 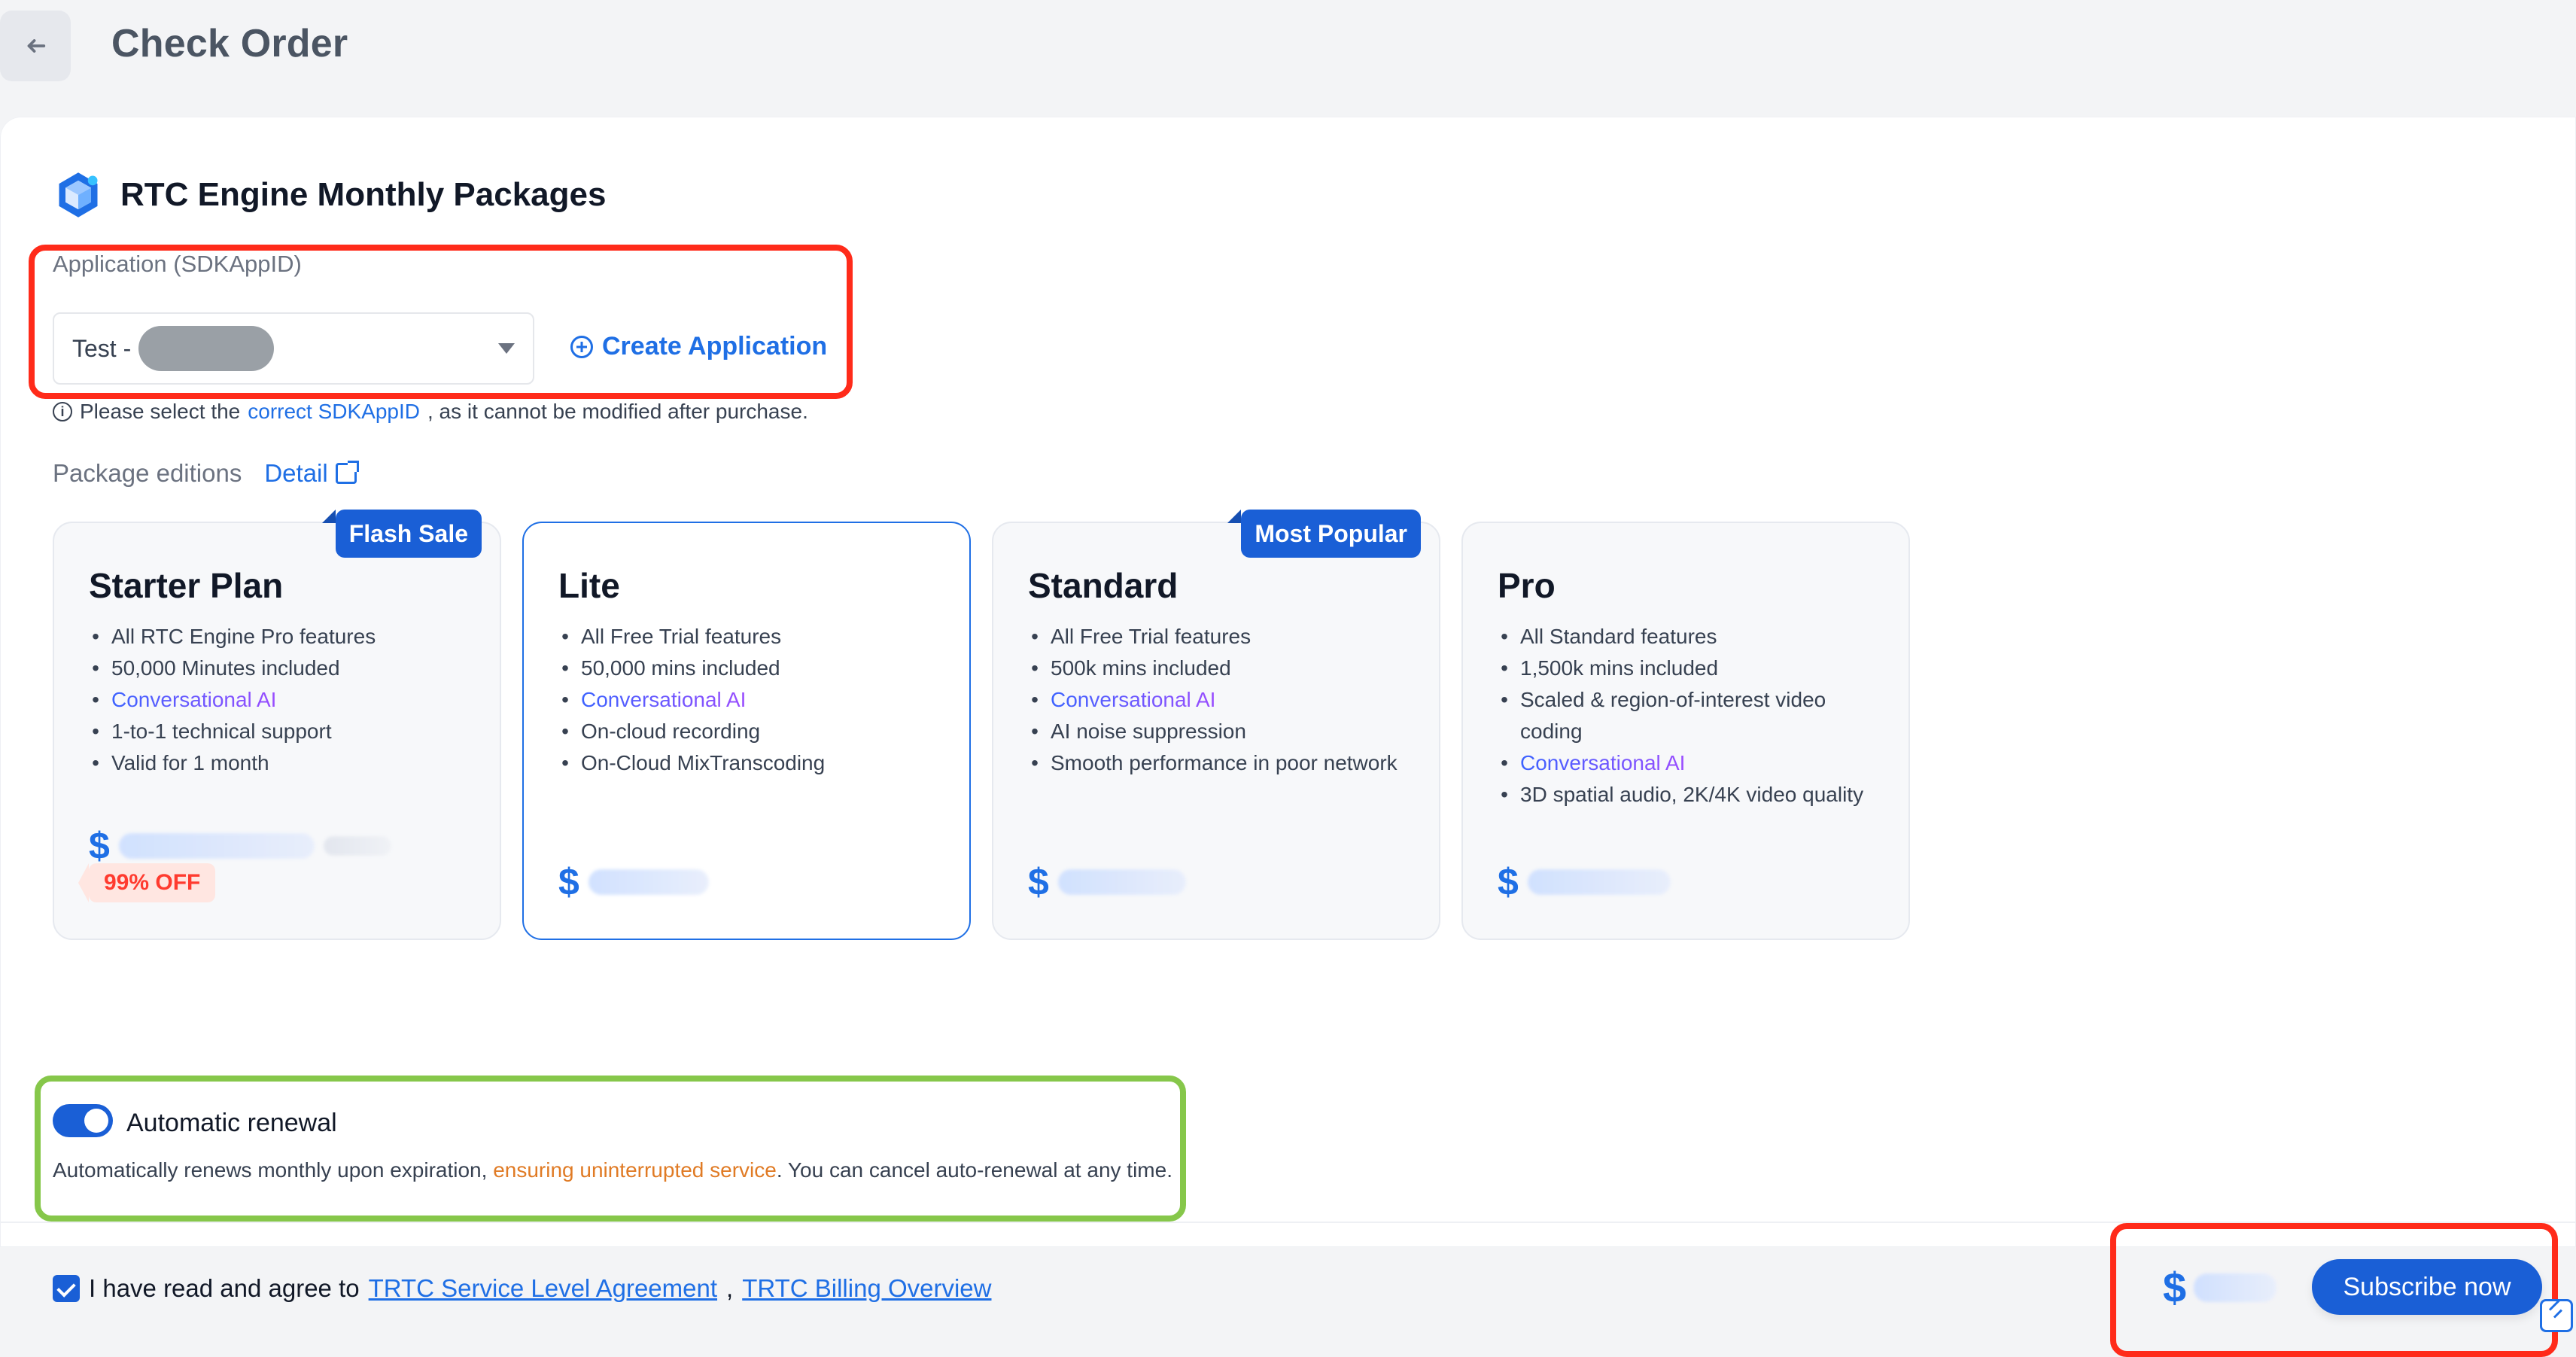 What do you see at coordinates (2175, 1287) in the screenshot?
I see `total-price-symbol: $` at bounding box center [2175, 1287].